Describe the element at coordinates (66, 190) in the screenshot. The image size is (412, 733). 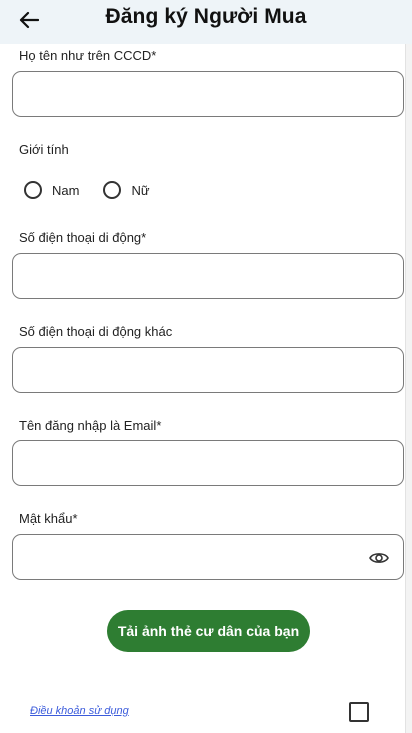
I see `gender-option-label: Nam` at that location.